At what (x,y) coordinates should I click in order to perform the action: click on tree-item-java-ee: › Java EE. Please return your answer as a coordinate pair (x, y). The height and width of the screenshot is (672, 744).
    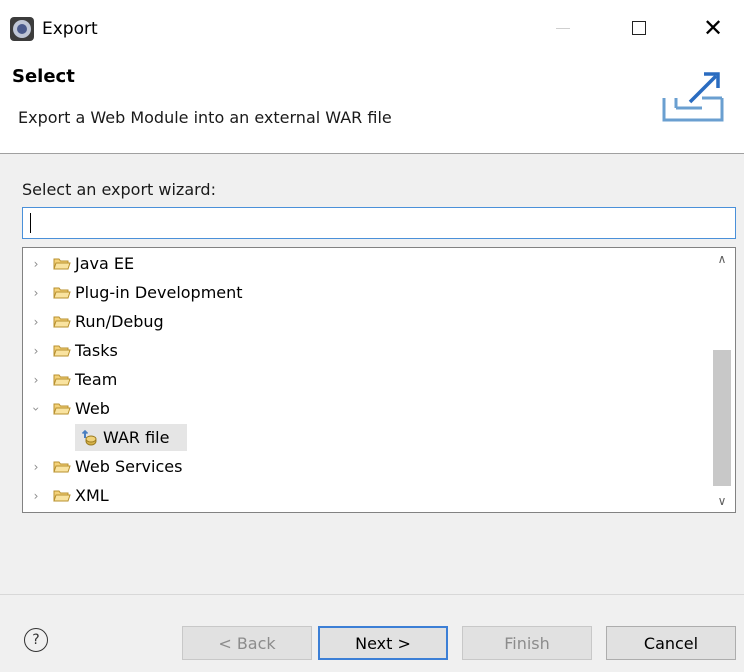
    Looking at the image, I should click on (366, 263).